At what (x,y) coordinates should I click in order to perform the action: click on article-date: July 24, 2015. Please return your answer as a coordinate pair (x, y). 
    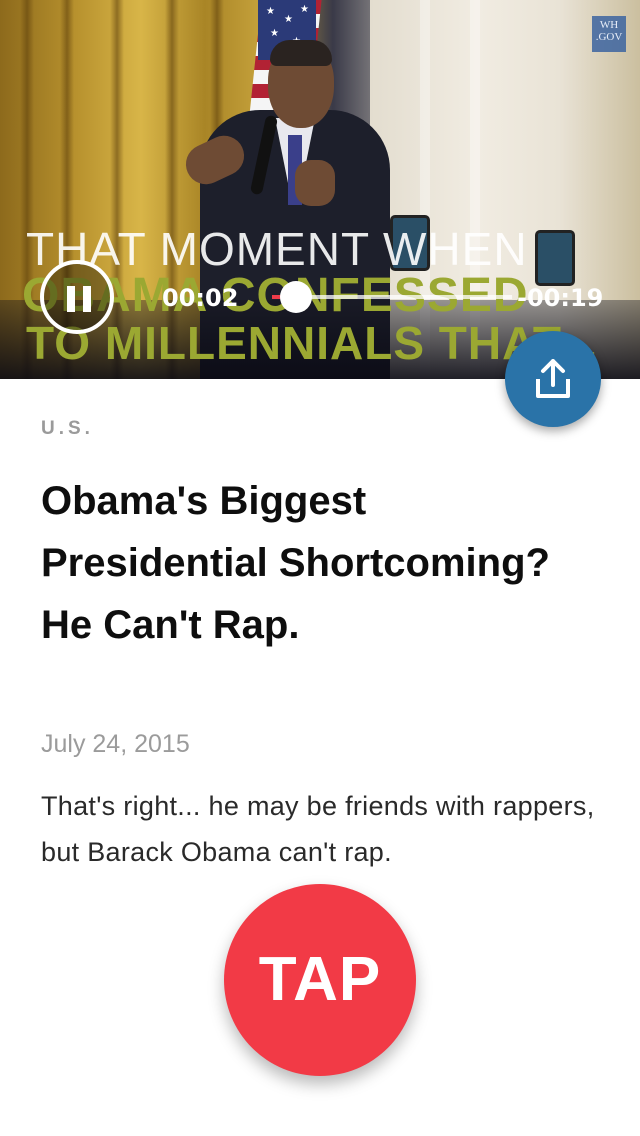
    Looking at the image, I should click on (115, 744).